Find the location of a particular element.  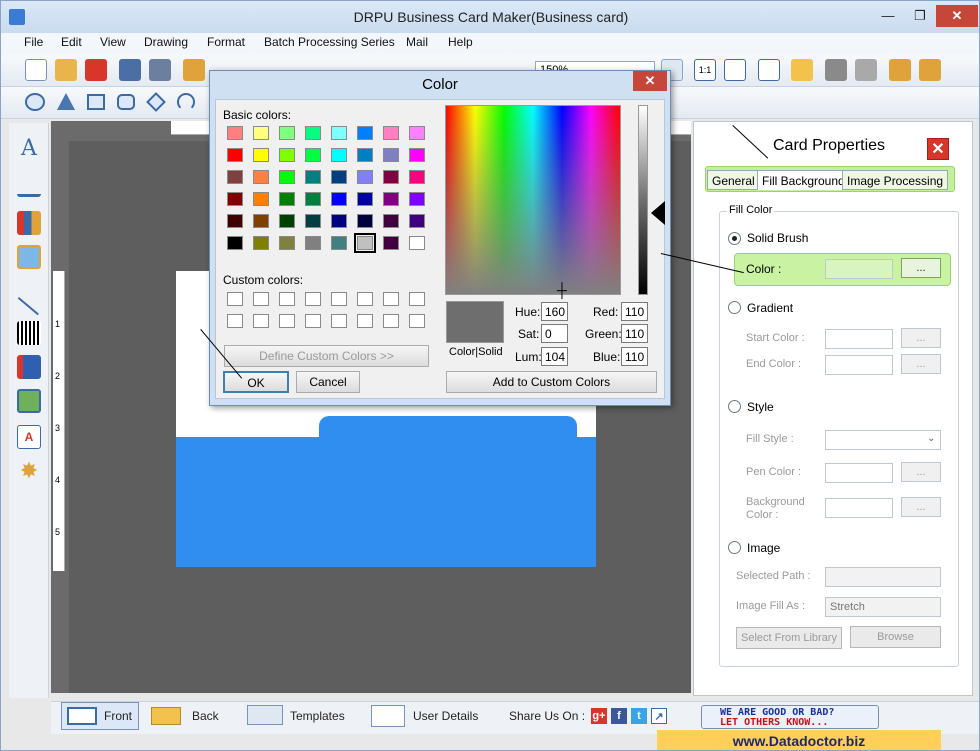

fill-style-select is located at coordinates (883, 440).